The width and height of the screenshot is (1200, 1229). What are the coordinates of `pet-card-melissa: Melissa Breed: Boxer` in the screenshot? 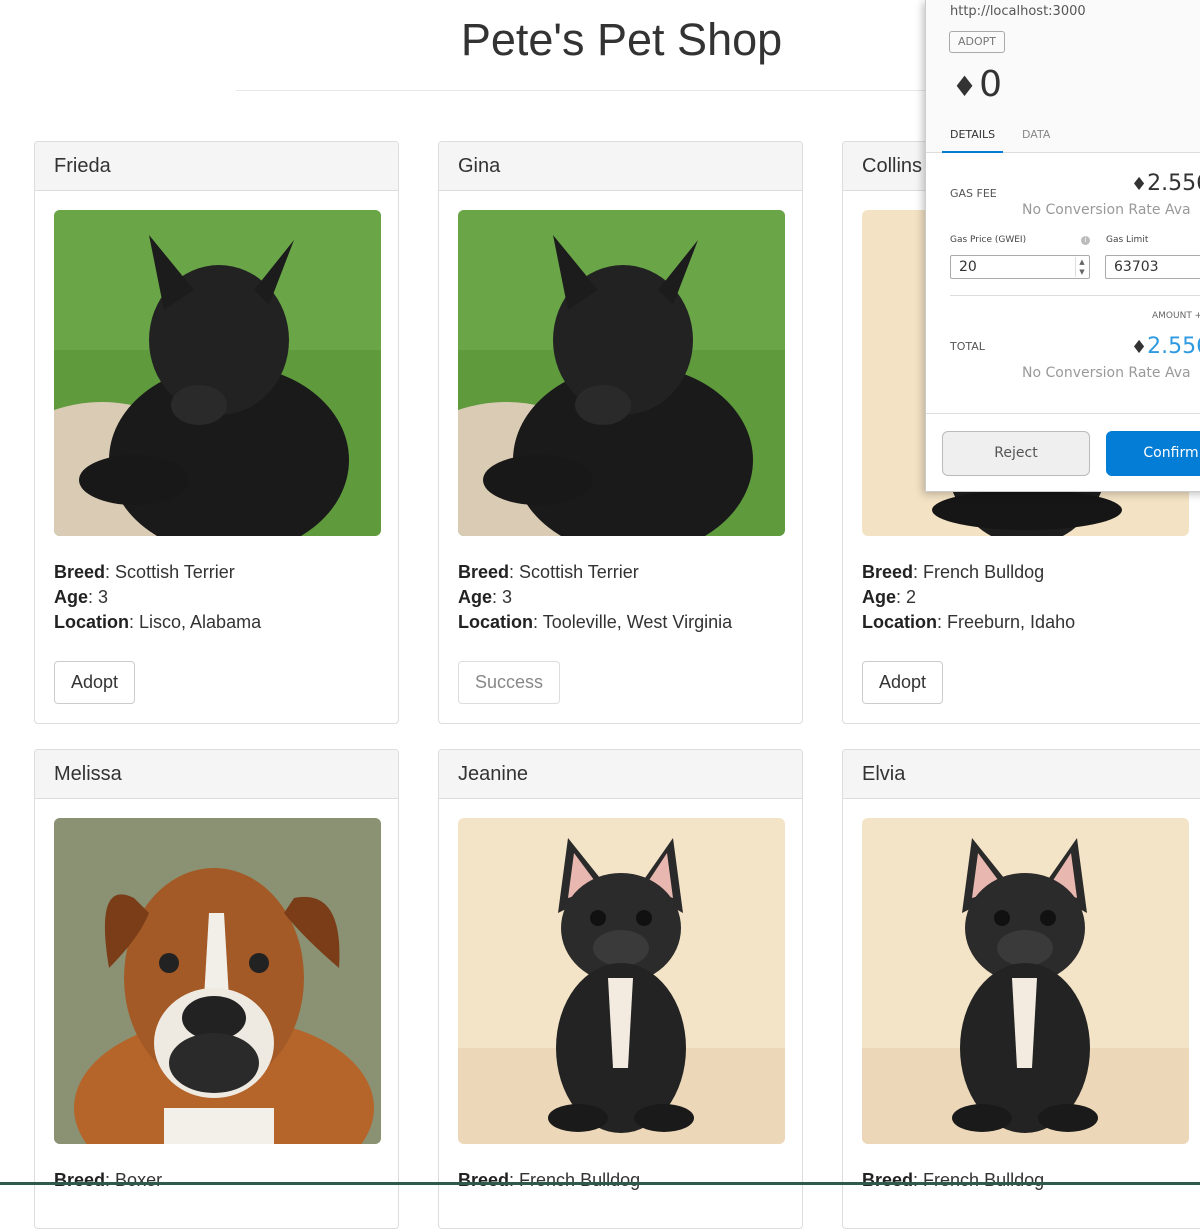 It's located at (216, 989).